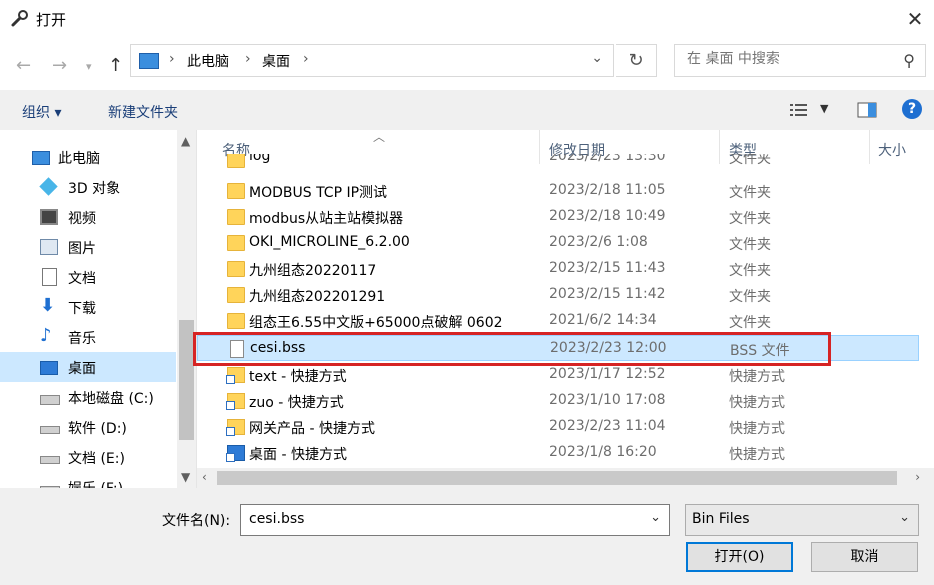  I want to click on address-bar: › 此电脑 › 桌面 › ⌄, so click(372, 60).